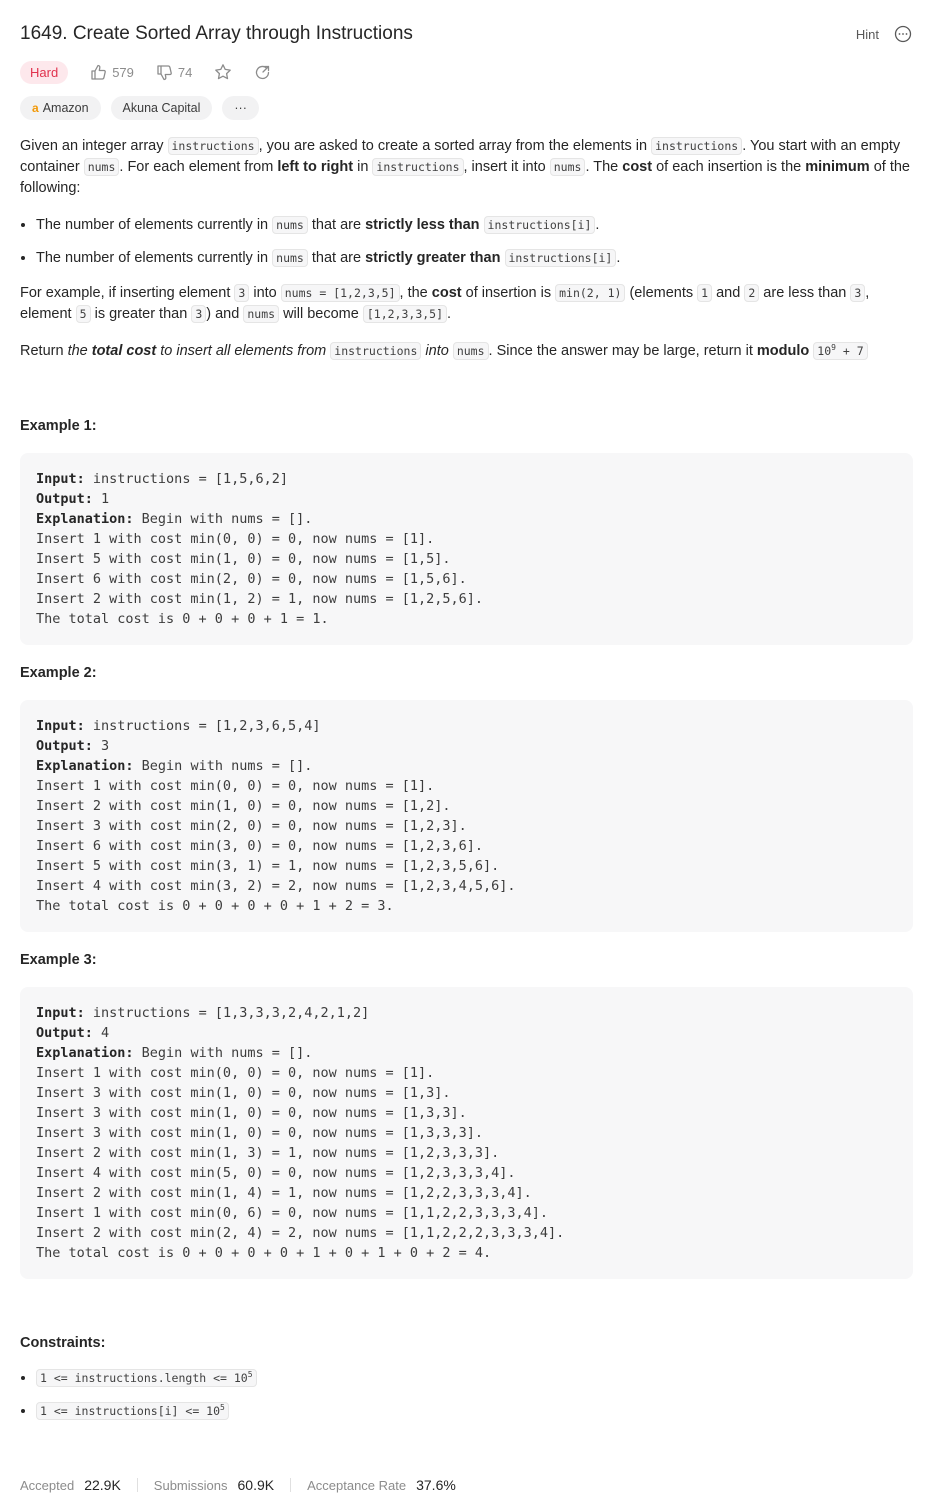 The image size is (933, 1508). I want to click on example-title: Example 1:, so click(58, 426).